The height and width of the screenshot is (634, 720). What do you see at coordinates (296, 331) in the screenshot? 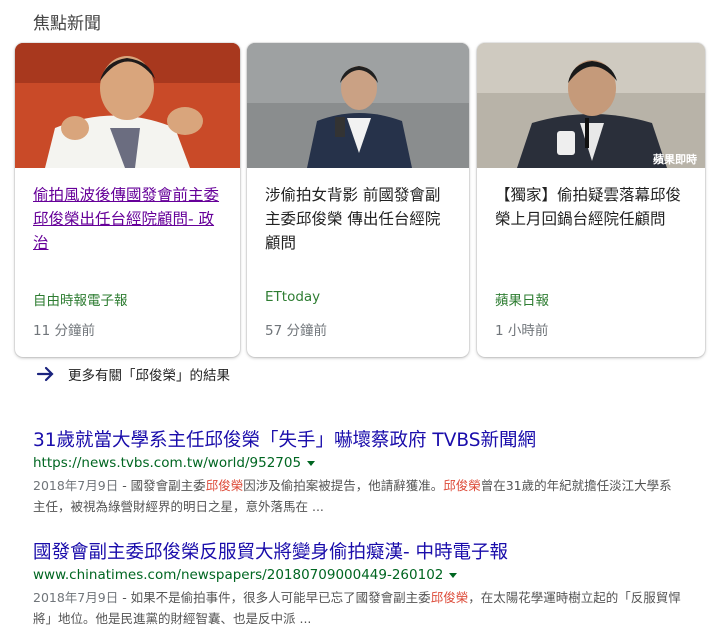
I see `news-time: 57 分鐘前` at bounding box center [296, 331].